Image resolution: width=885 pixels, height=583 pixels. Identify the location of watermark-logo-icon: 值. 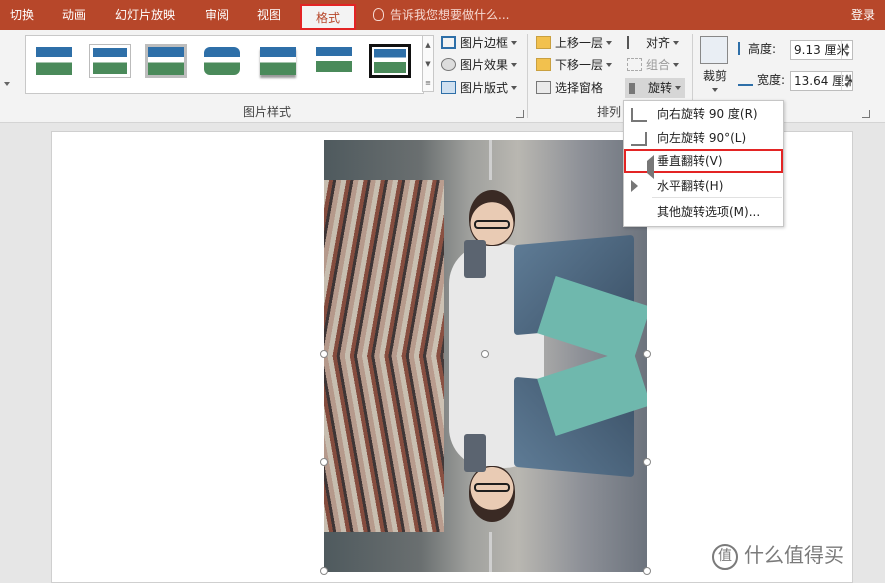
(725, 556).